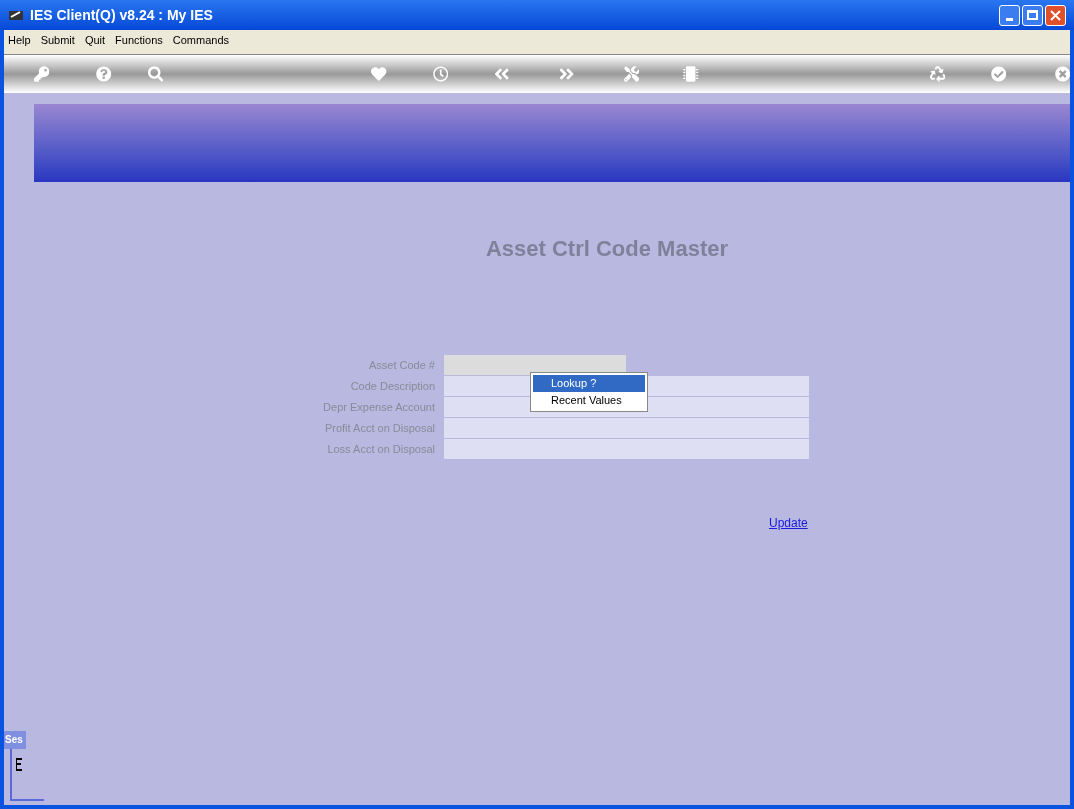 The height and width of the screenshot is (809, 1074). I want to click on field-label: Code Description, so click(392, 386).